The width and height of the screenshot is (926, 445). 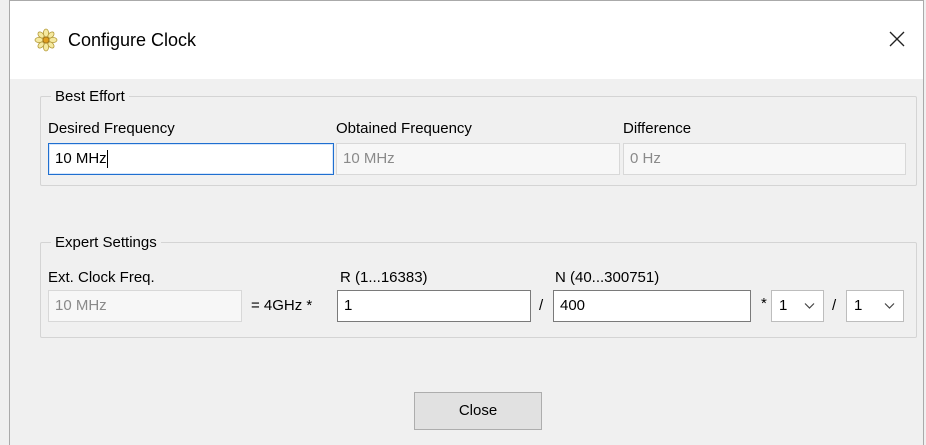 What do you see at coordinates (764, 303) in the screenshot?
I see `multiply-sign: *` at bounding box center [764, 303].